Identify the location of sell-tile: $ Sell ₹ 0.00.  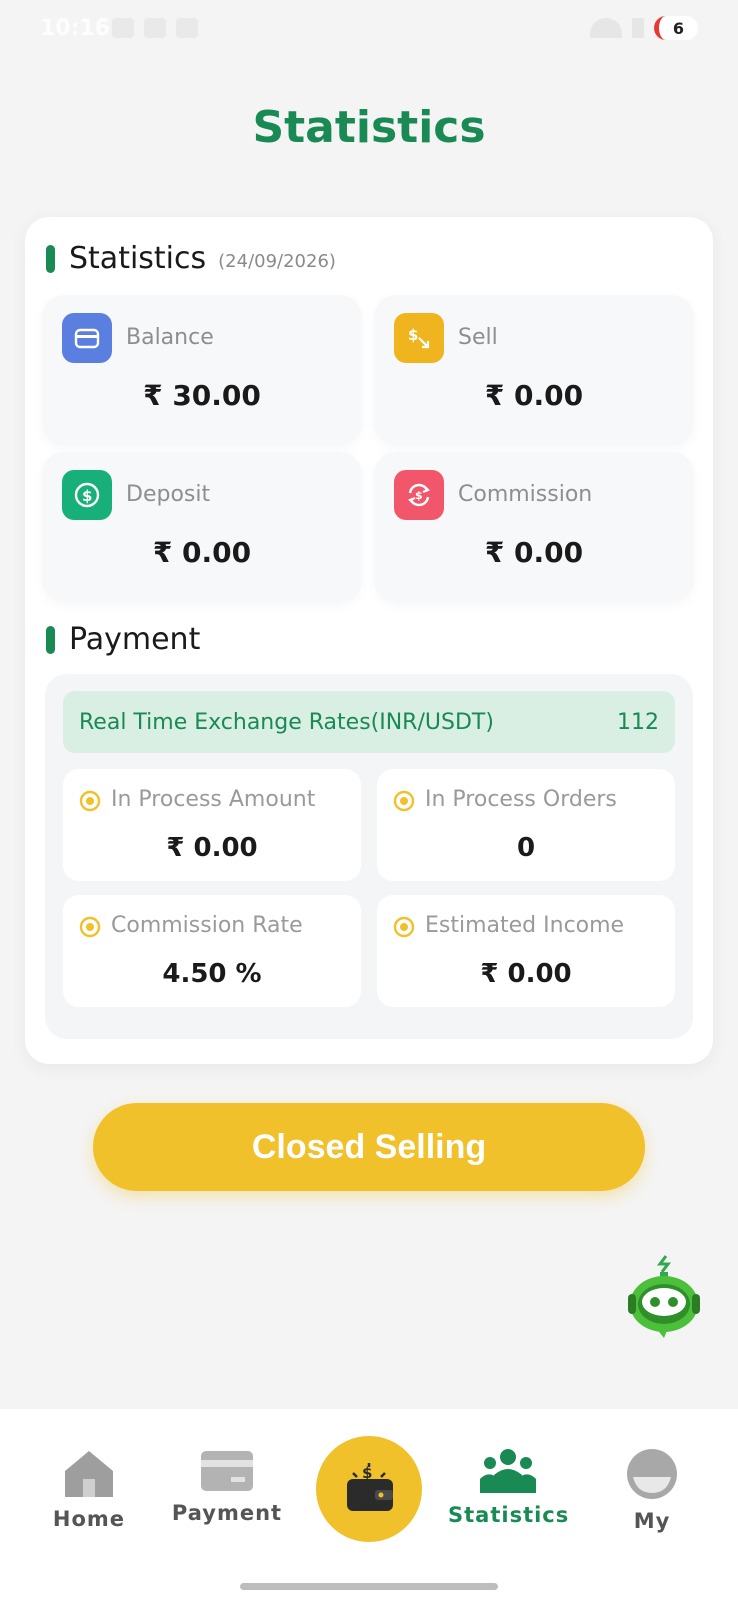
(534, 370).